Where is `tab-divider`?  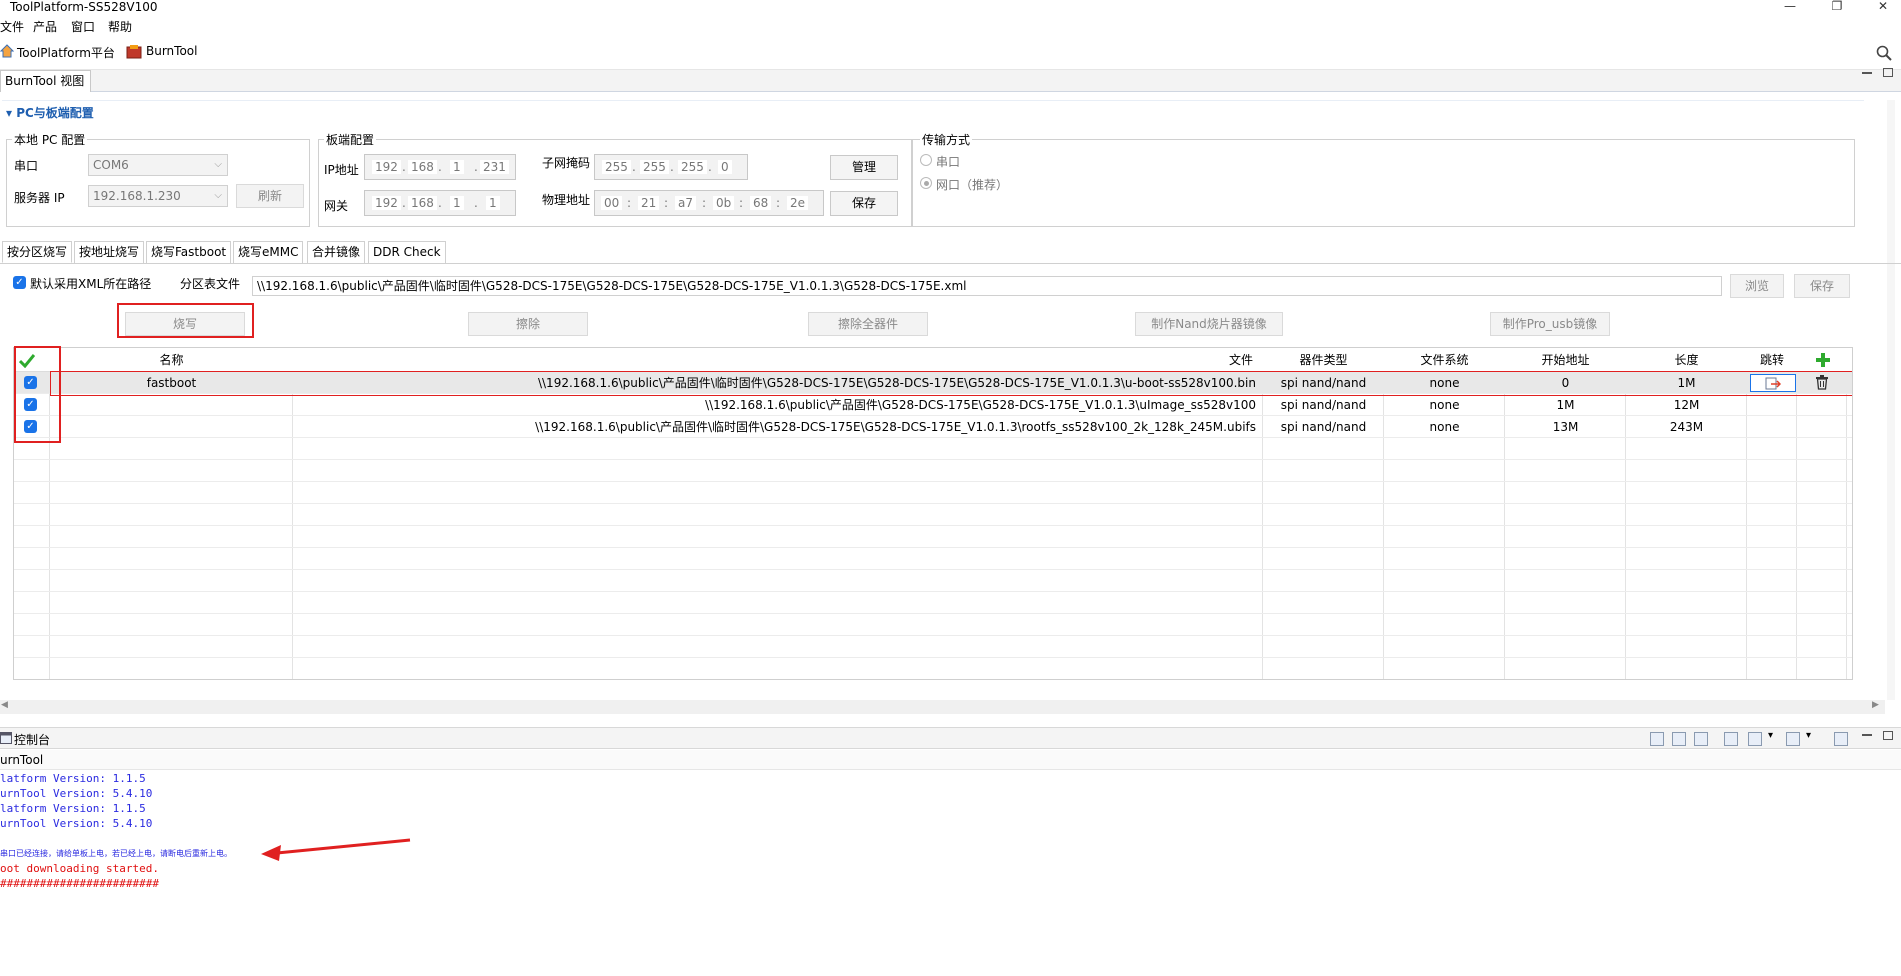
tab-divider is located at coordinates (950, 263).